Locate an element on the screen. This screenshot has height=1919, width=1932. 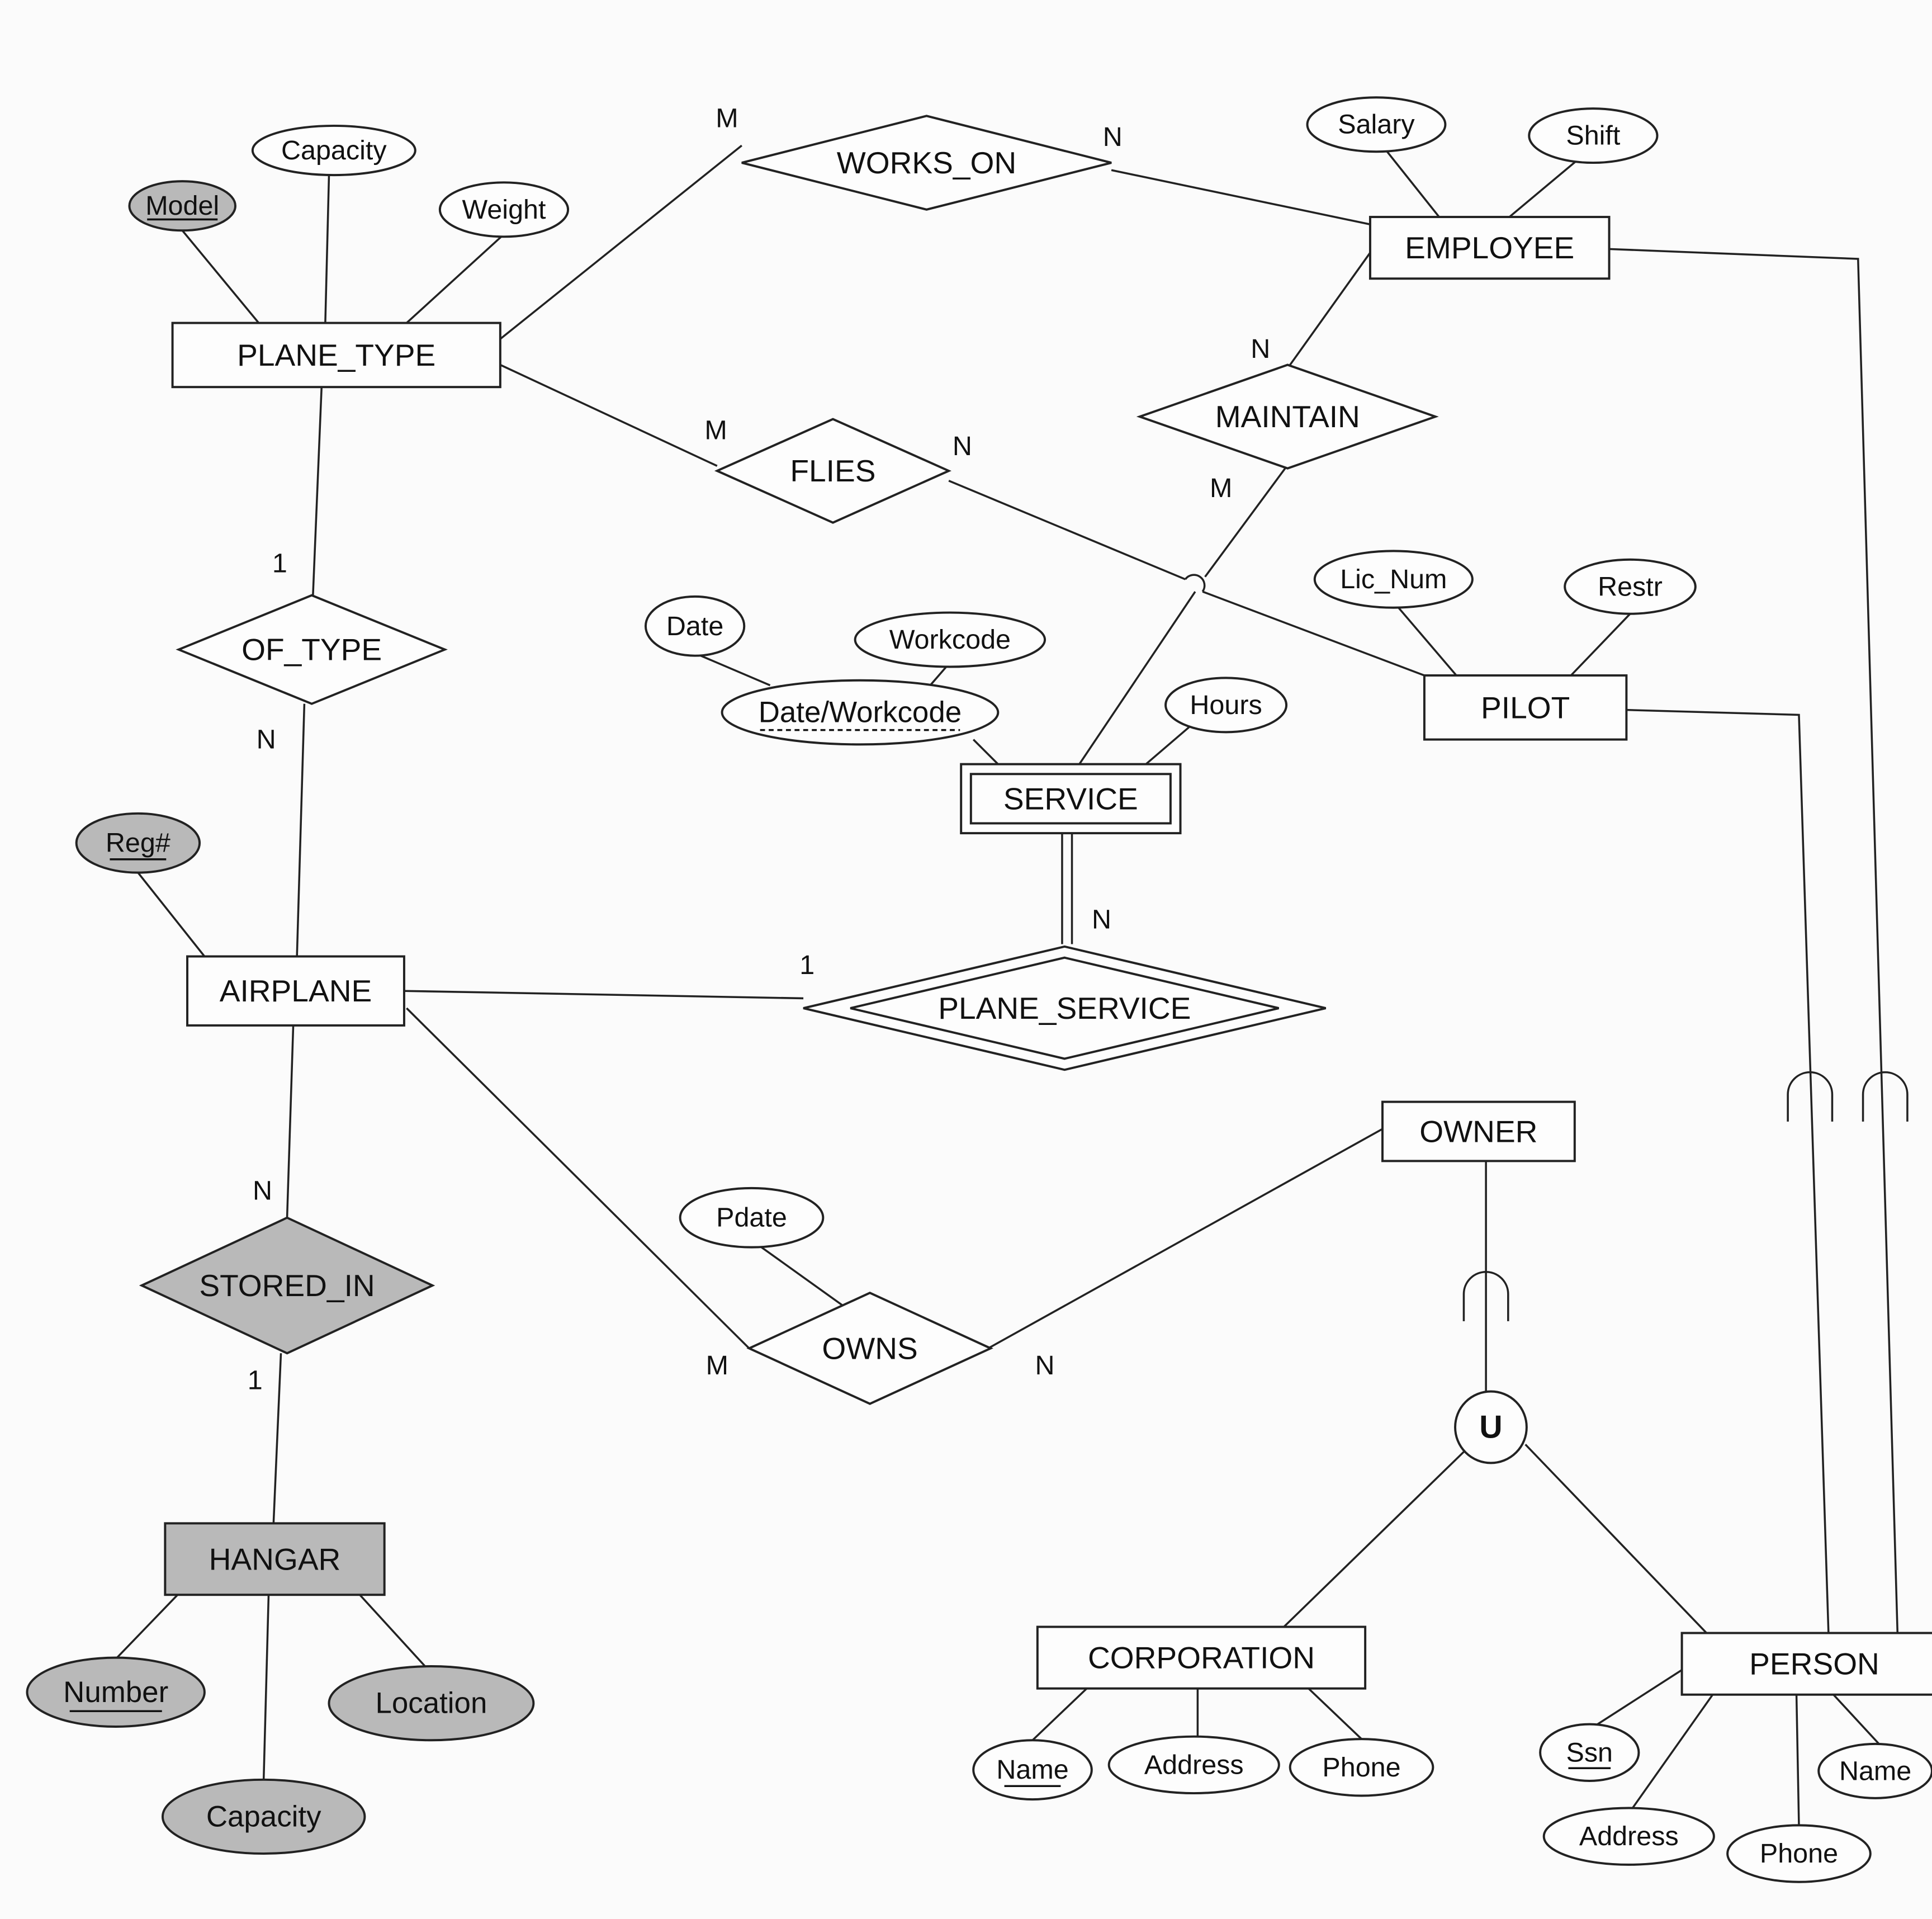
attribute-sv-dw: Date/Workcode is located at coordinates (860, 712).